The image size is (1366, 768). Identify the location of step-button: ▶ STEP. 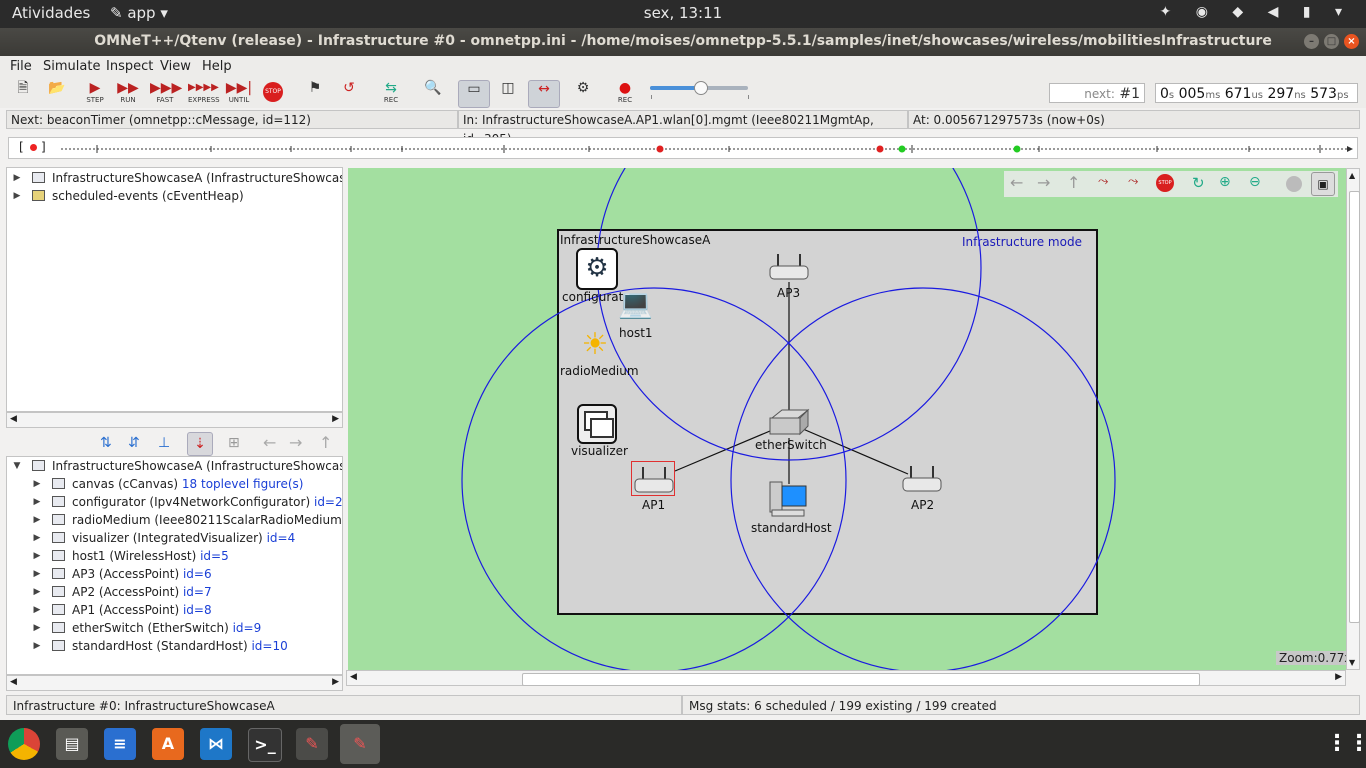
(95, 93).